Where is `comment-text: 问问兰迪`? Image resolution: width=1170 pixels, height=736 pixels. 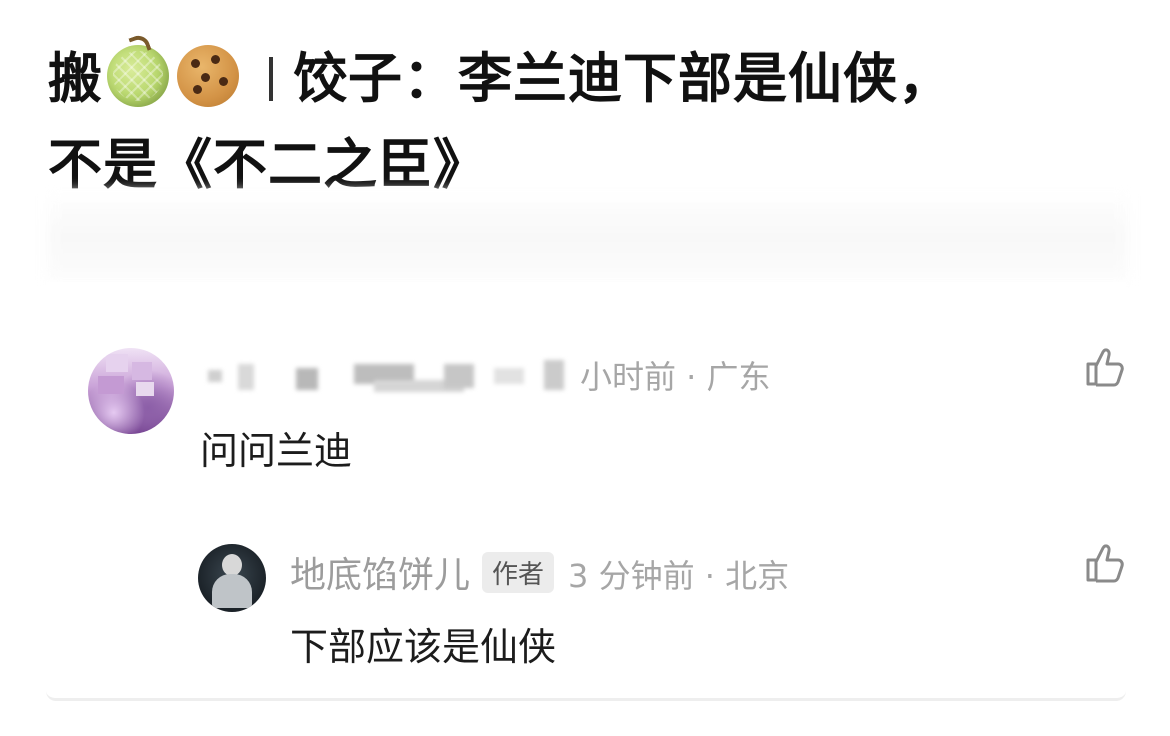 comment-text: 问问兰迪 is located at coordinates (276, 451).